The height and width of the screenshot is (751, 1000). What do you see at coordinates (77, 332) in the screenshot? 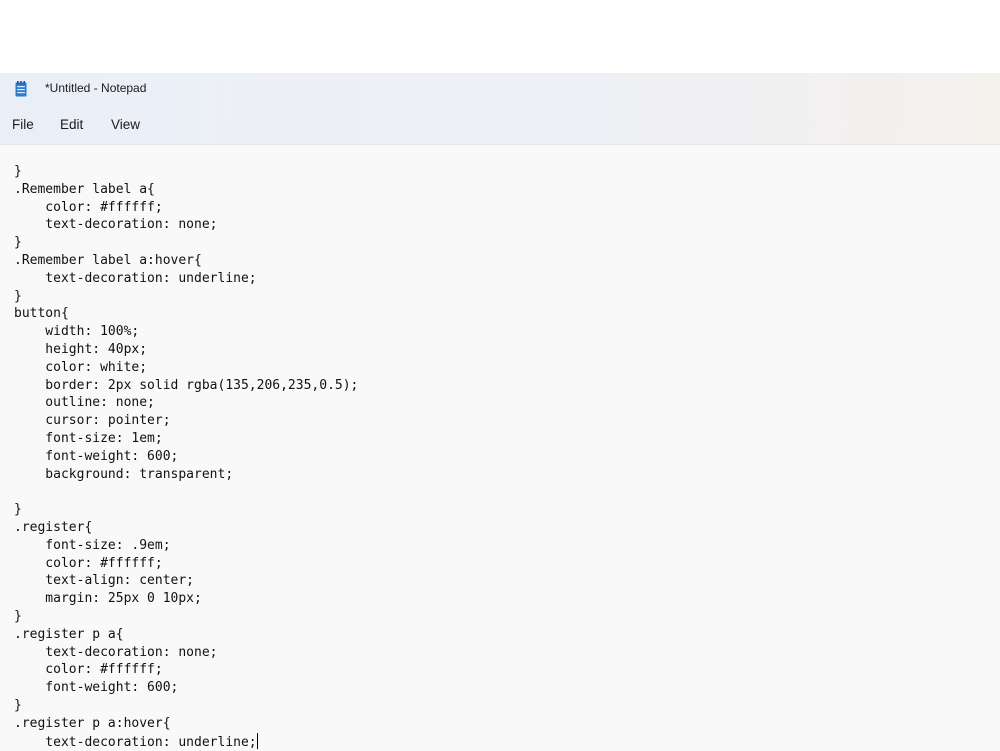
I see `editor-line: width: 100%;` at bounding box center [77, 332].